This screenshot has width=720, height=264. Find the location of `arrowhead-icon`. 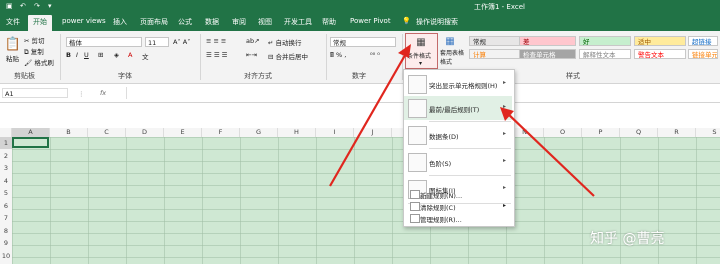

arrowhead-icon is located at coordinates (404, 51).